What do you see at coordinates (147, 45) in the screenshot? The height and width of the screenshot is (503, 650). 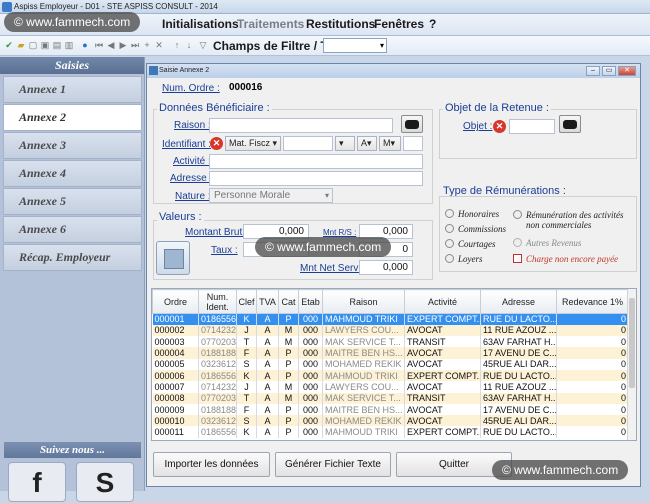 I see `add-record-icon: +` at bounding box center [147, 45].